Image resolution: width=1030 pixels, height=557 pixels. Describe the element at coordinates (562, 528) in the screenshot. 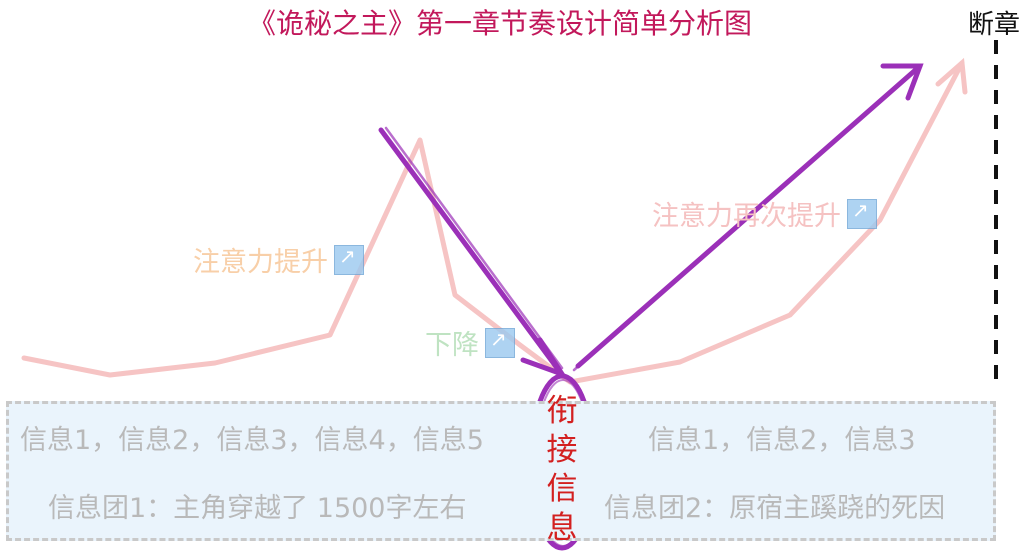

I see `bridge-char: 息` at that location.